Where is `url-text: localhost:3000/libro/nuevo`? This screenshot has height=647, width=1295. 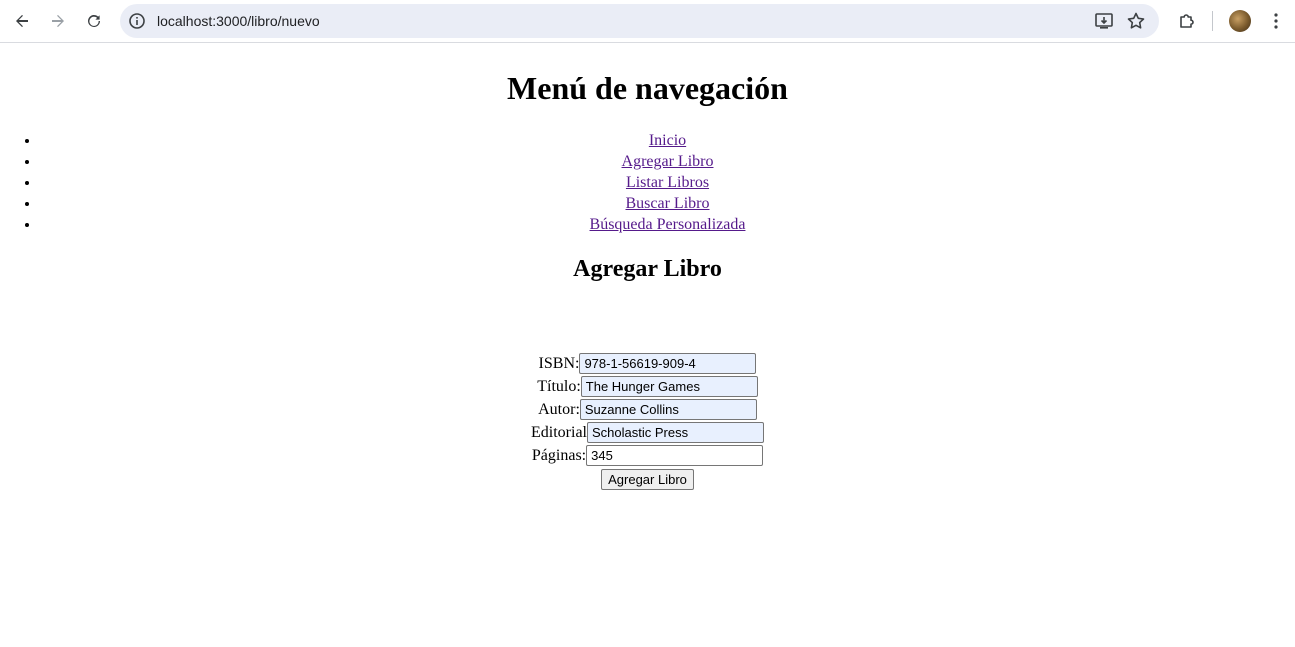
url-text: localhost:3000/libro/nuevo is located at coordinates (238, 21).